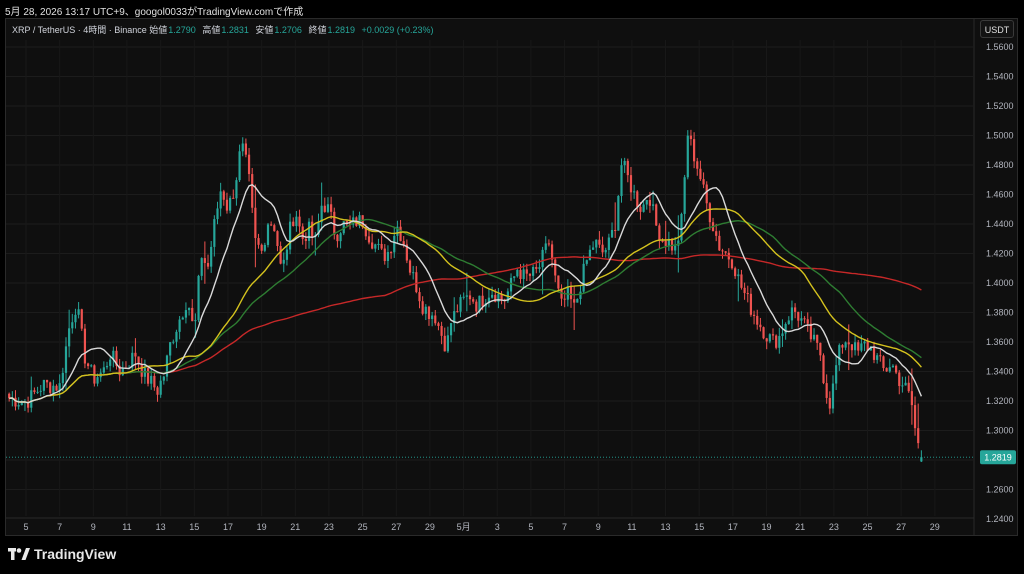 This screenshot has height=574, width=1024. Describe the element at coordinates (75, 554) in the screenshot. I see `brand-name: TradingView` at that location.